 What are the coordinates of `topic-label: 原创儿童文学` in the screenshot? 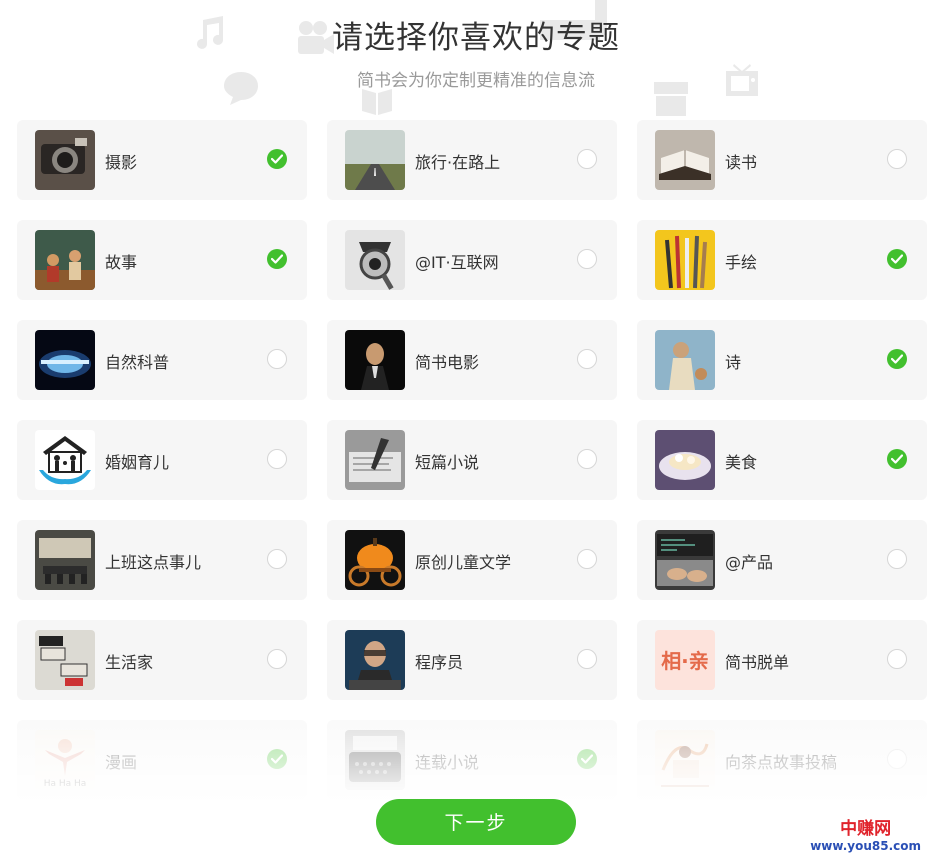 It's located at (463, 562).